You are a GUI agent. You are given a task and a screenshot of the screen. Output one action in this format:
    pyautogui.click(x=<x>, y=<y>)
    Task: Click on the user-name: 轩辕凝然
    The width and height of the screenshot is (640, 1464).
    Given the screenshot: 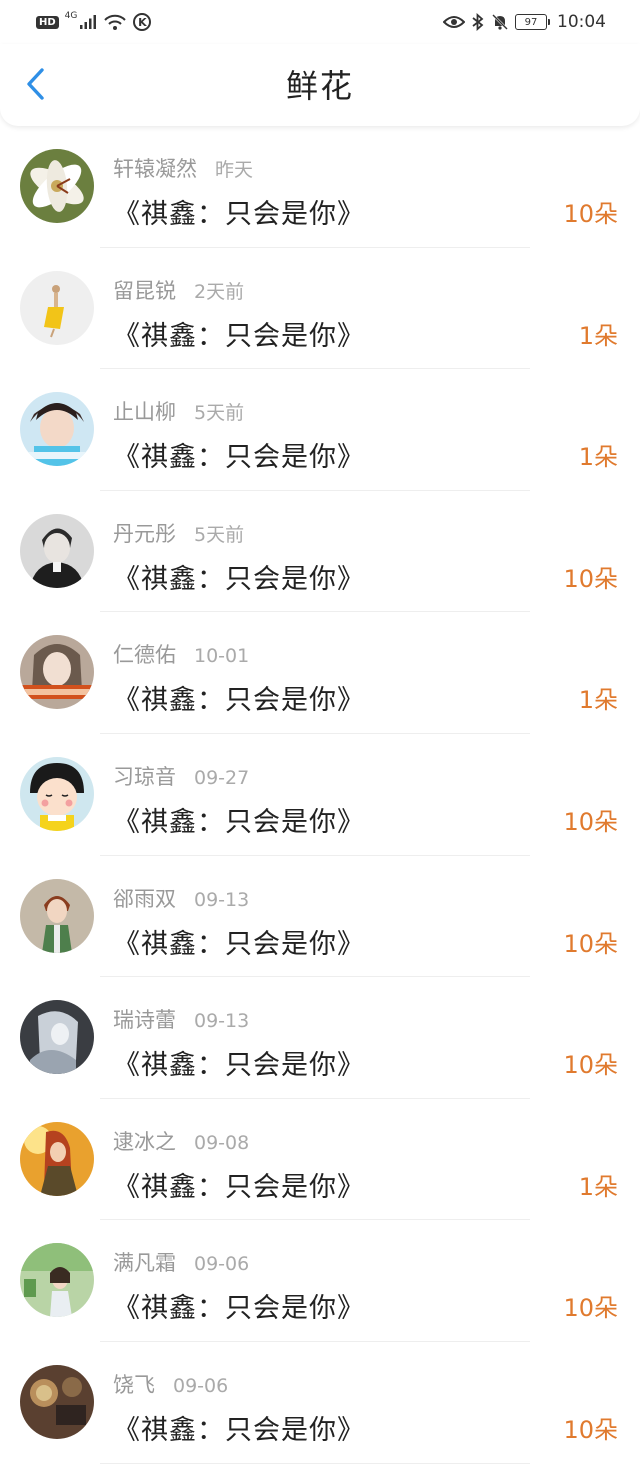 What is the action you would take?
    pyautogui.click(x=155, y=169)
    